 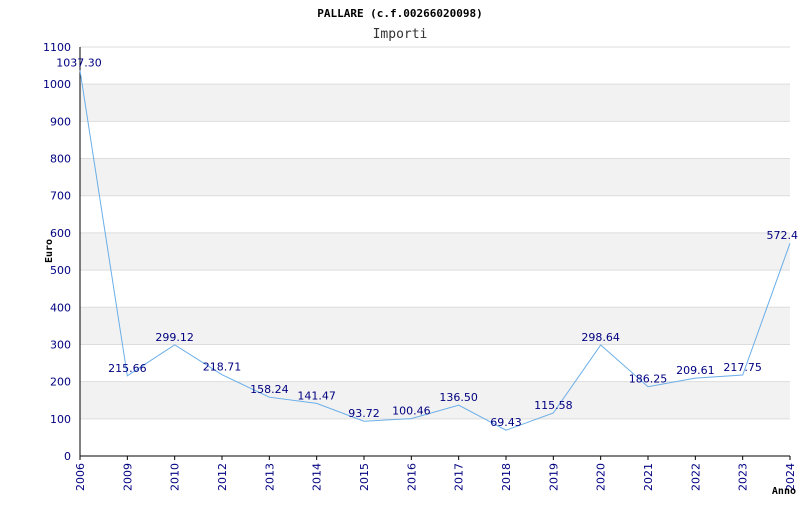 What do you see at coordinates (601, 477) in the screenshot?
I see `x-tick-label: 2020` at bounding box center [601, 477].